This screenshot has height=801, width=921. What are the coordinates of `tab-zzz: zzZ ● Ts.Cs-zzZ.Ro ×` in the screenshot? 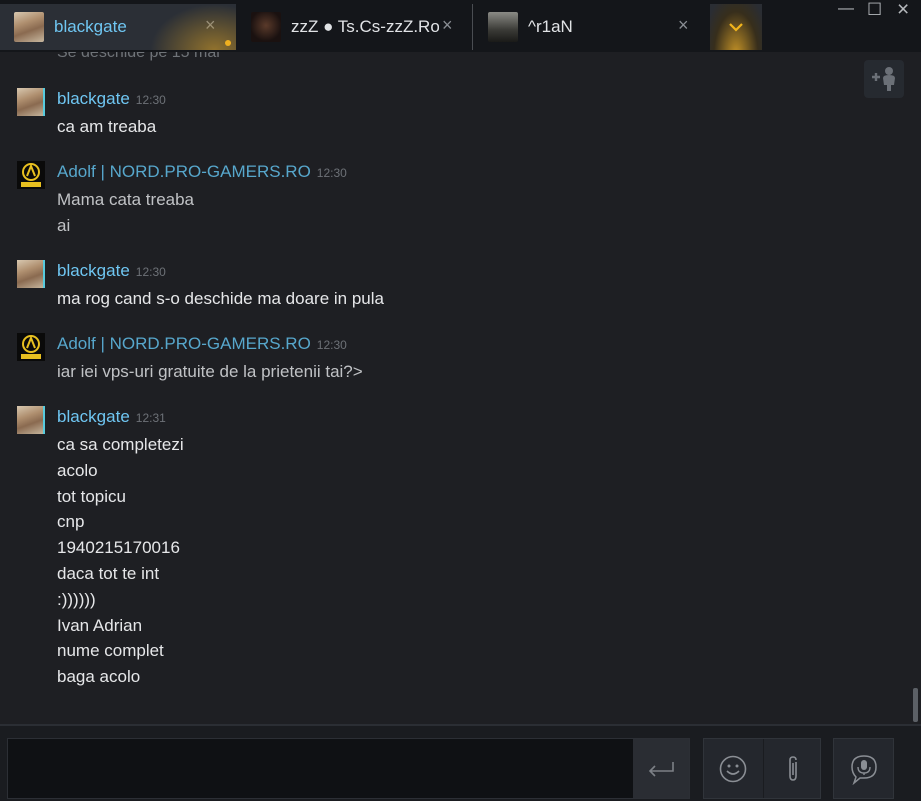 It's located at (353, 27).